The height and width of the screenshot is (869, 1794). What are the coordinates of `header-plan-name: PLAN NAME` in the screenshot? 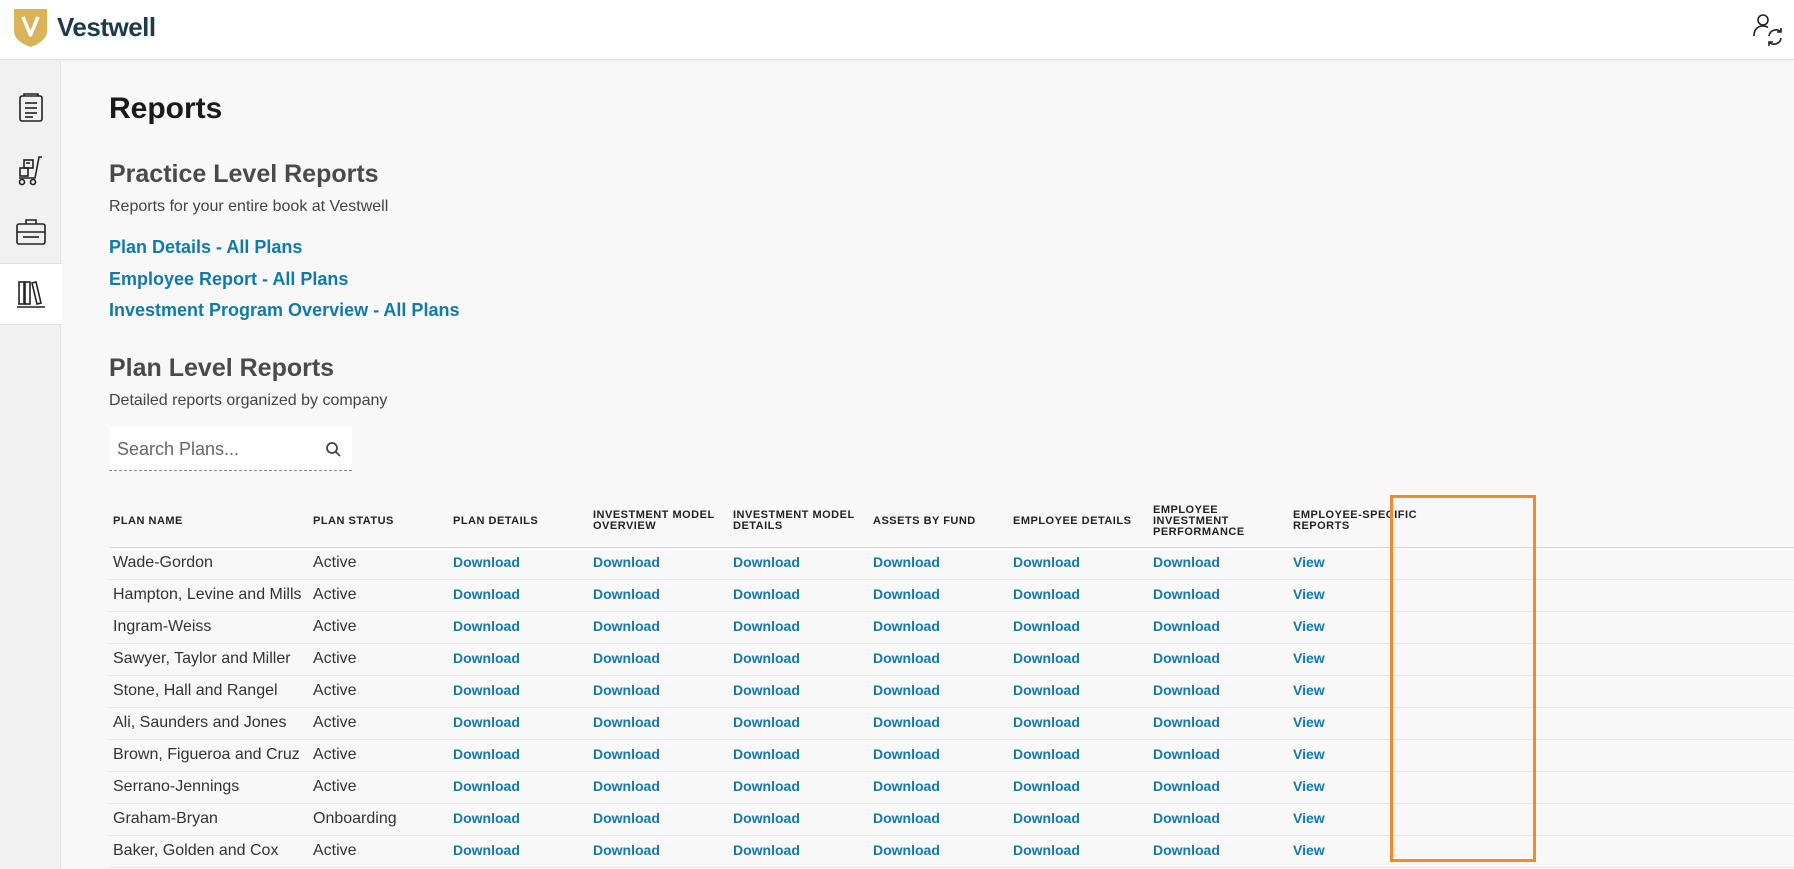 It's located at (209, 522).